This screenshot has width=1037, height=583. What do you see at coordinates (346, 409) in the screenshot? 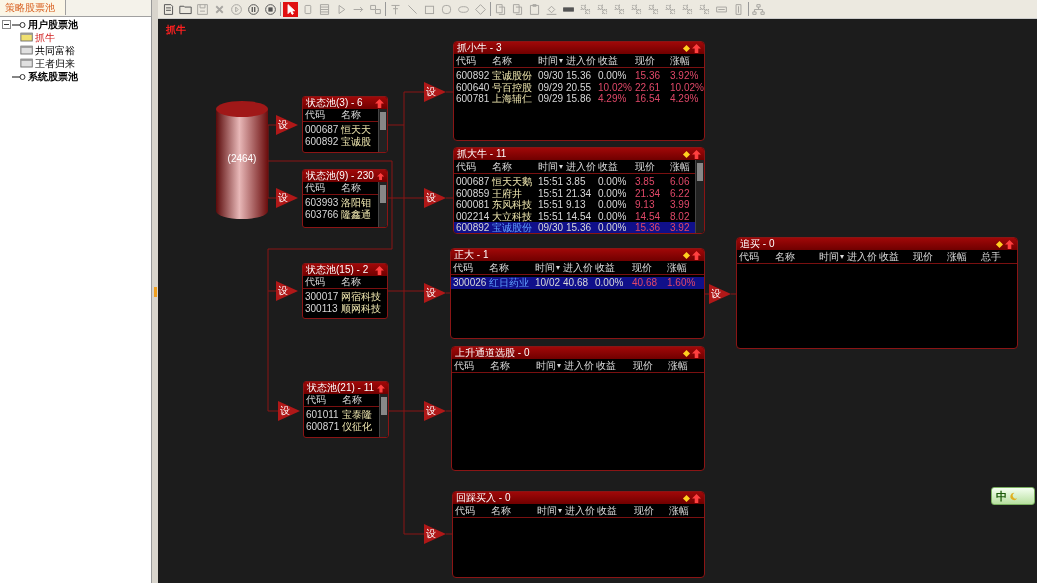
I see `pool-node: 状态池(21) - 11 代码 名称 601011 宝泰隆 600871 仪征化` at bounding box center [346, 409].